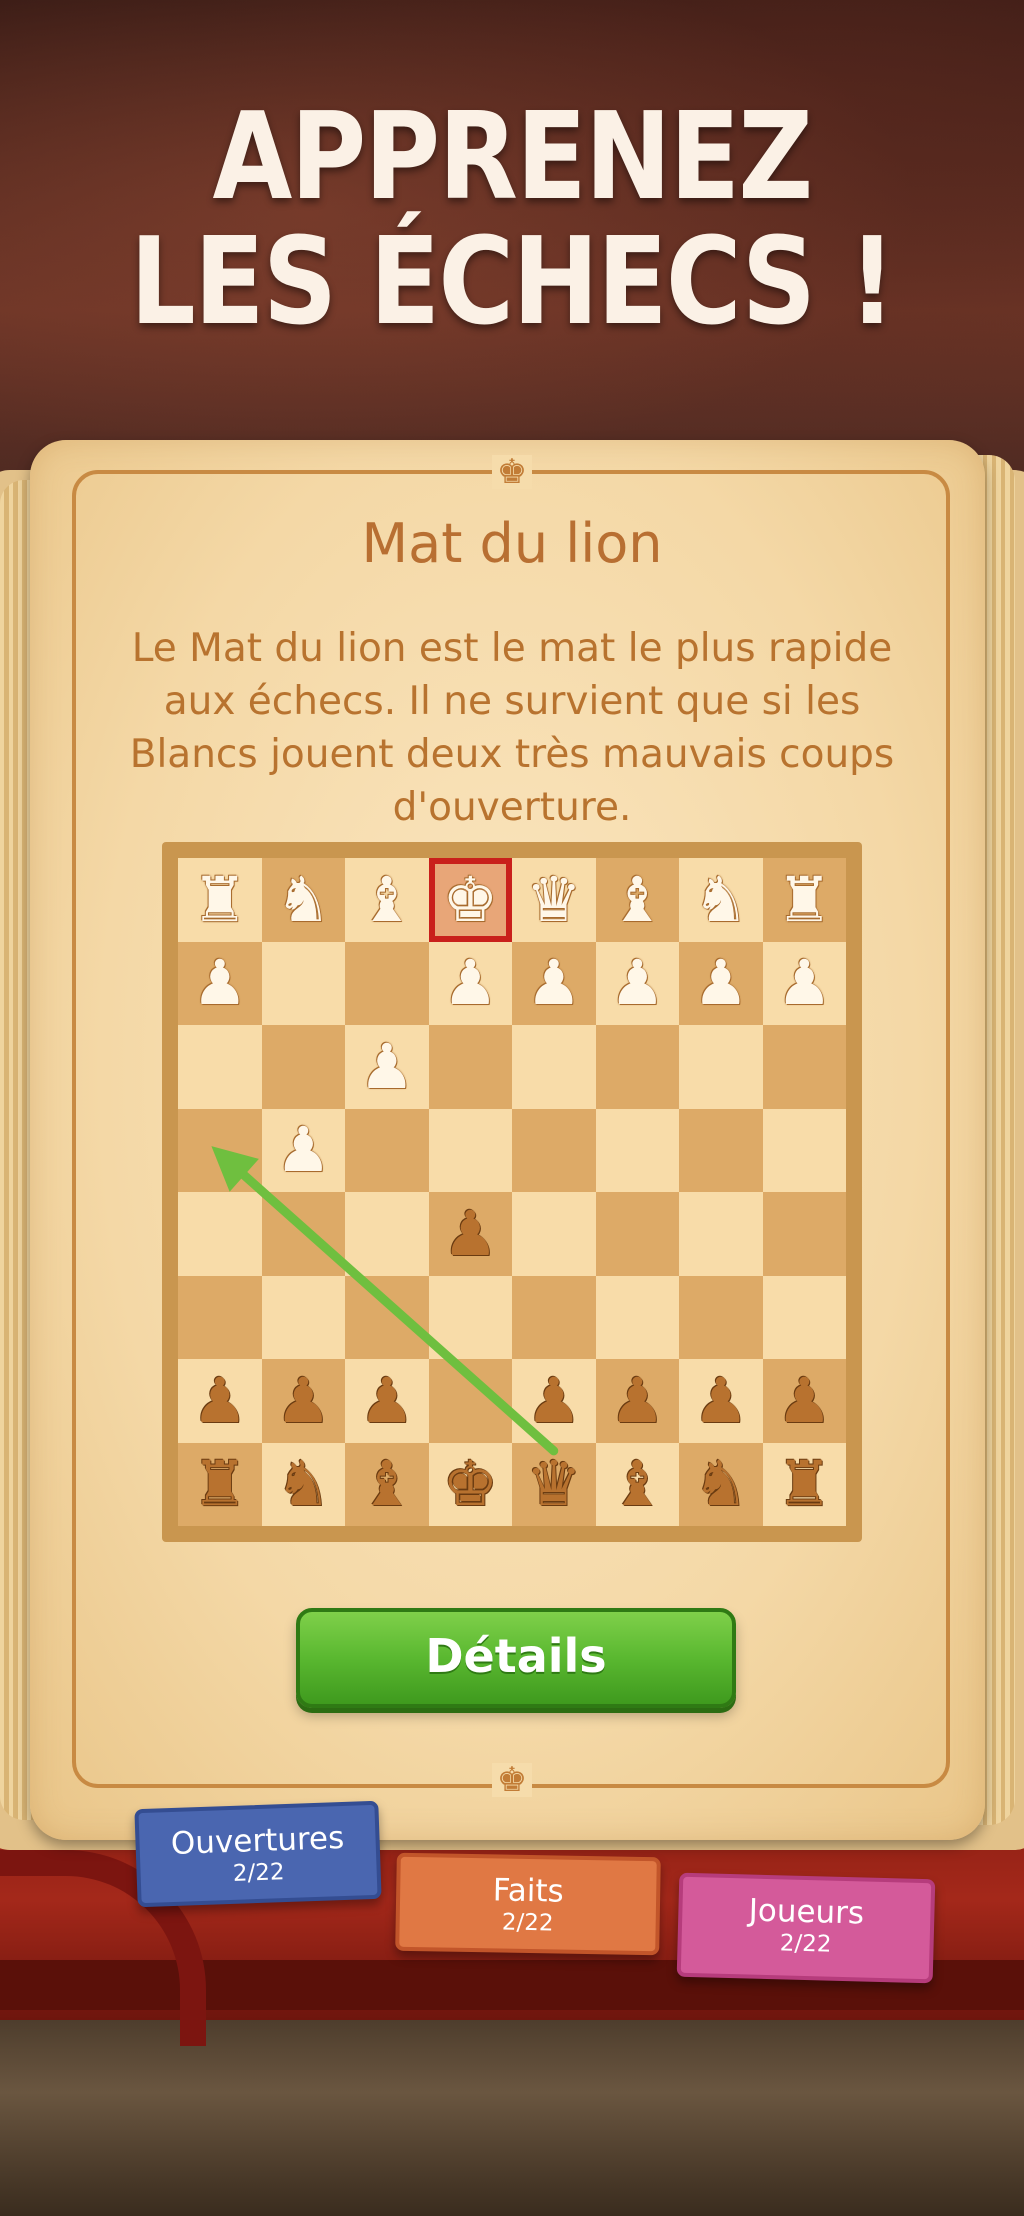 This screenshot has width=1024, height=2216. I want to click on white-king-icon: ♚, so click(470, 899).